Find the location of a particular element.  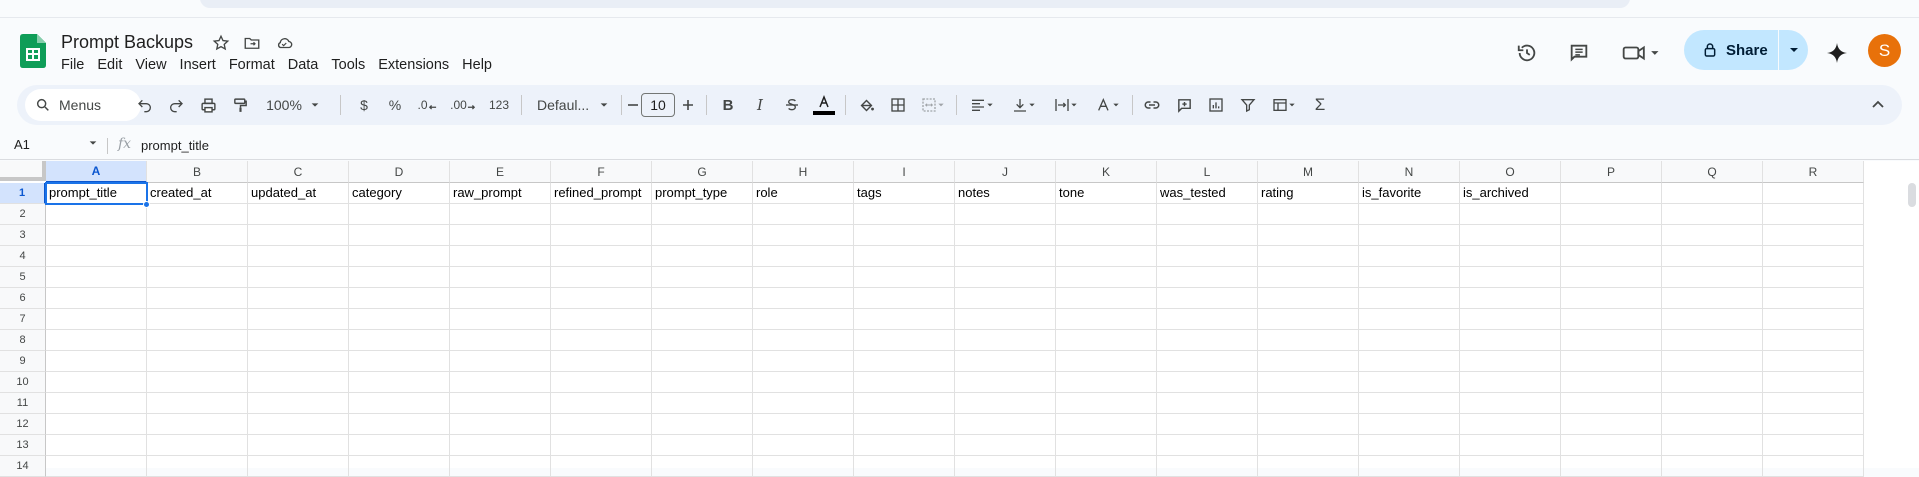

merge-cells-icon is located at coordinates (933, 105).